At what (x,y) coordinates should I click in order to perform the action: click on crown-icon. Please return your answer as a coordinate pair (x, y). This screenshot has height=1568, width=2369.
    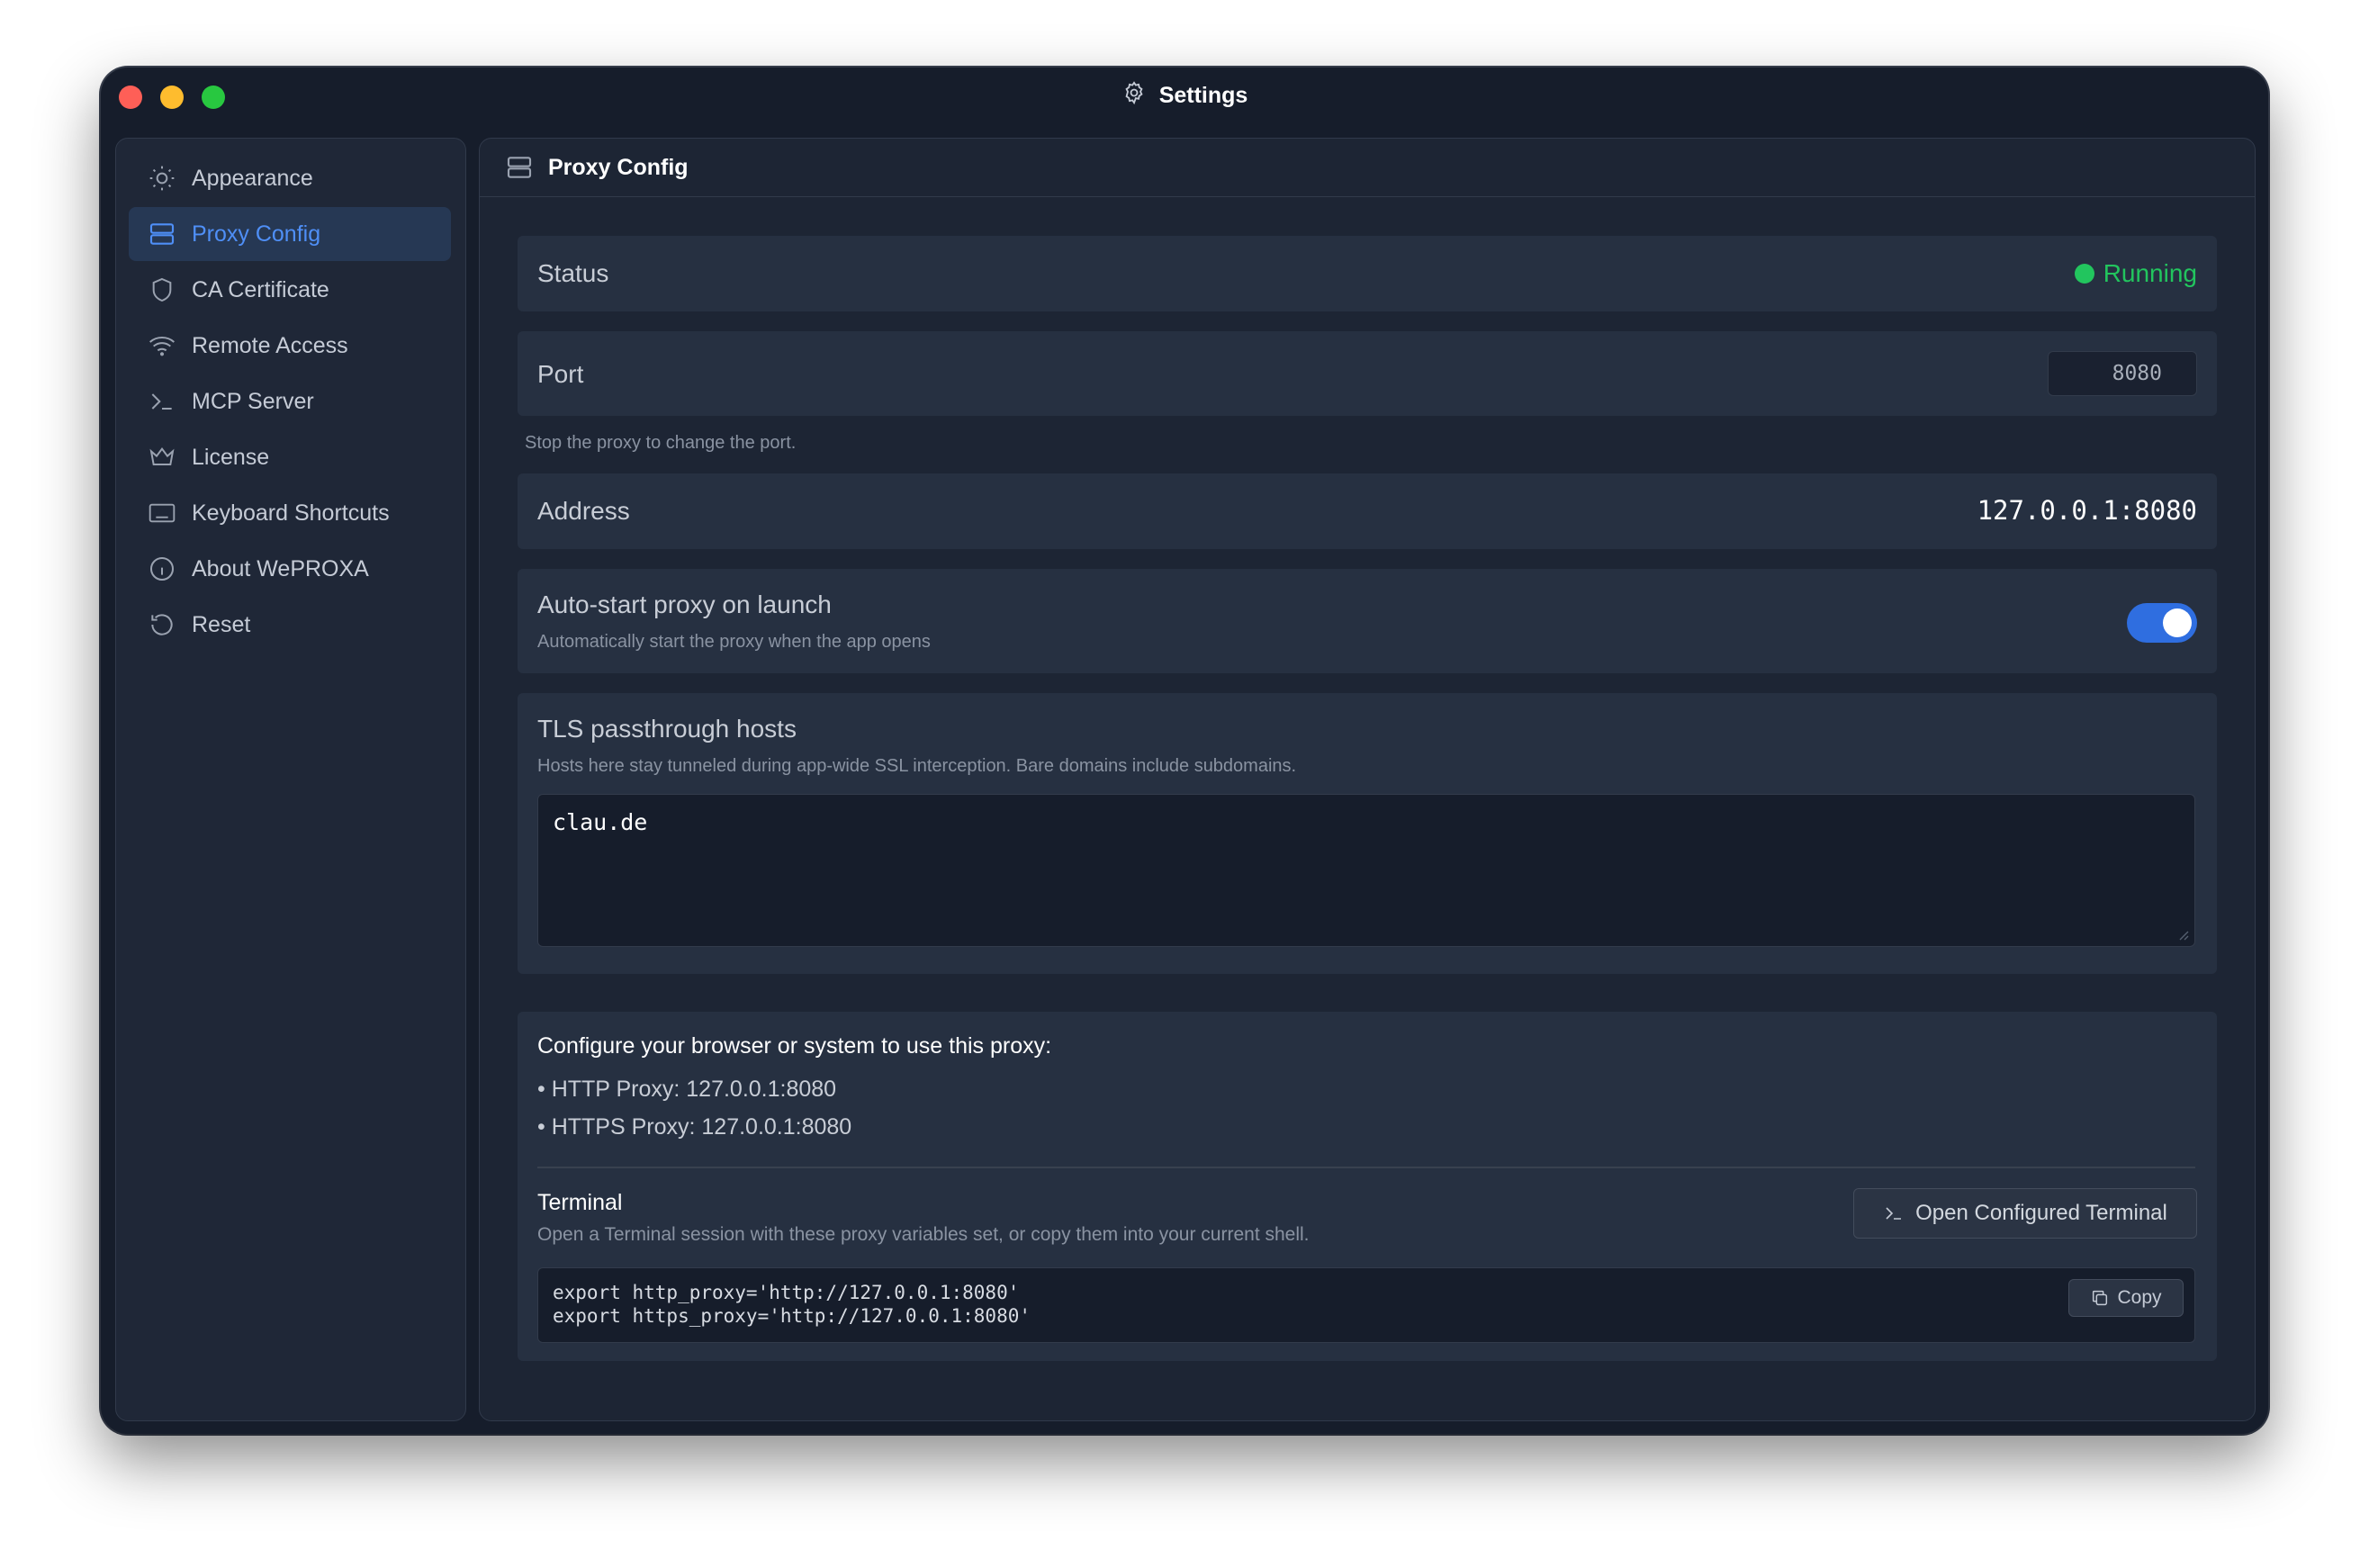
    Looking at the image, I should click on (162, 458).